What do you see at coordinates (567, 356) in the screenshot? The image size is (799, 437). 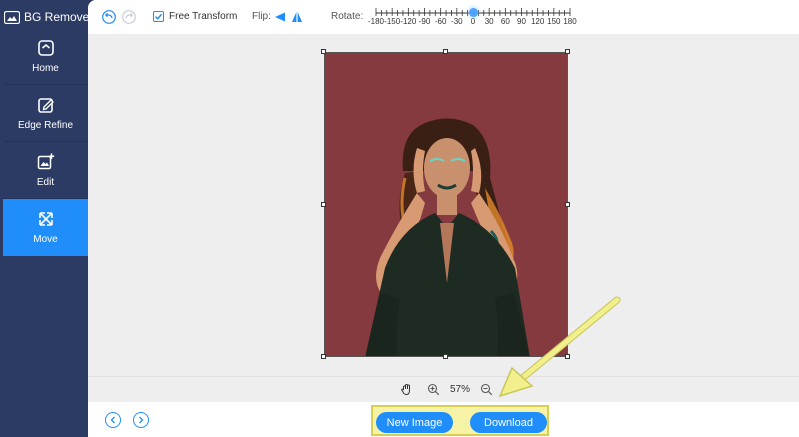 I see `resize-handle-bottom-right` at bounding box center [567, 356].